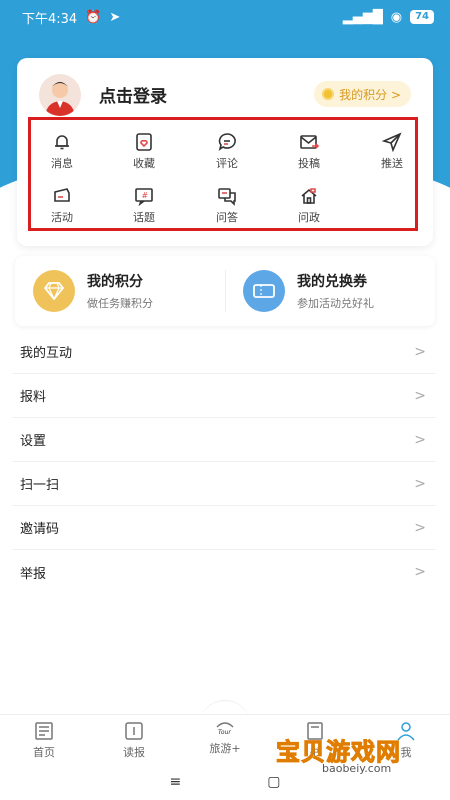 The image size is (450, 800). I want to click on bell-icon, so click(62, 142).